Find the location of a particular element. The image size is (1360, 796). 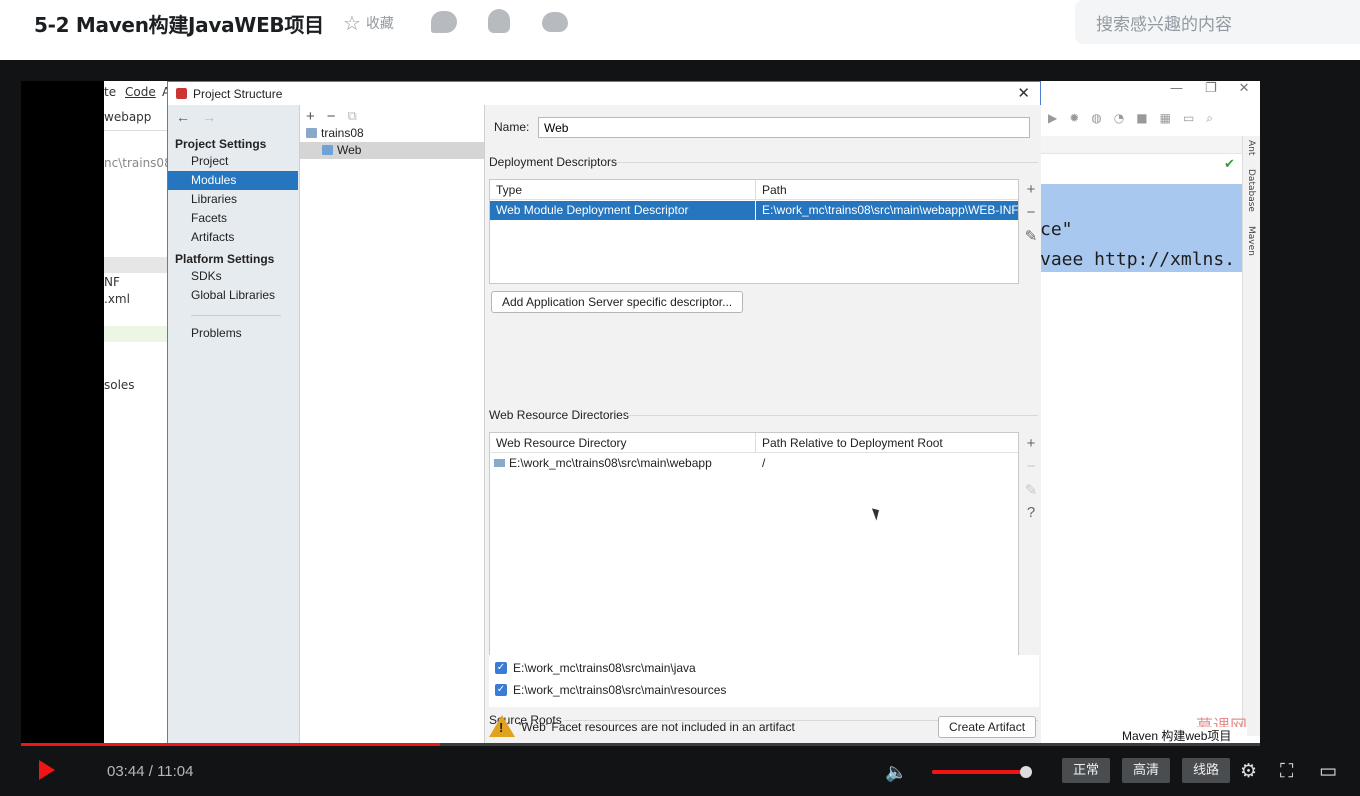

forward-arrow-icon: → is located at coordinates (209, 117).